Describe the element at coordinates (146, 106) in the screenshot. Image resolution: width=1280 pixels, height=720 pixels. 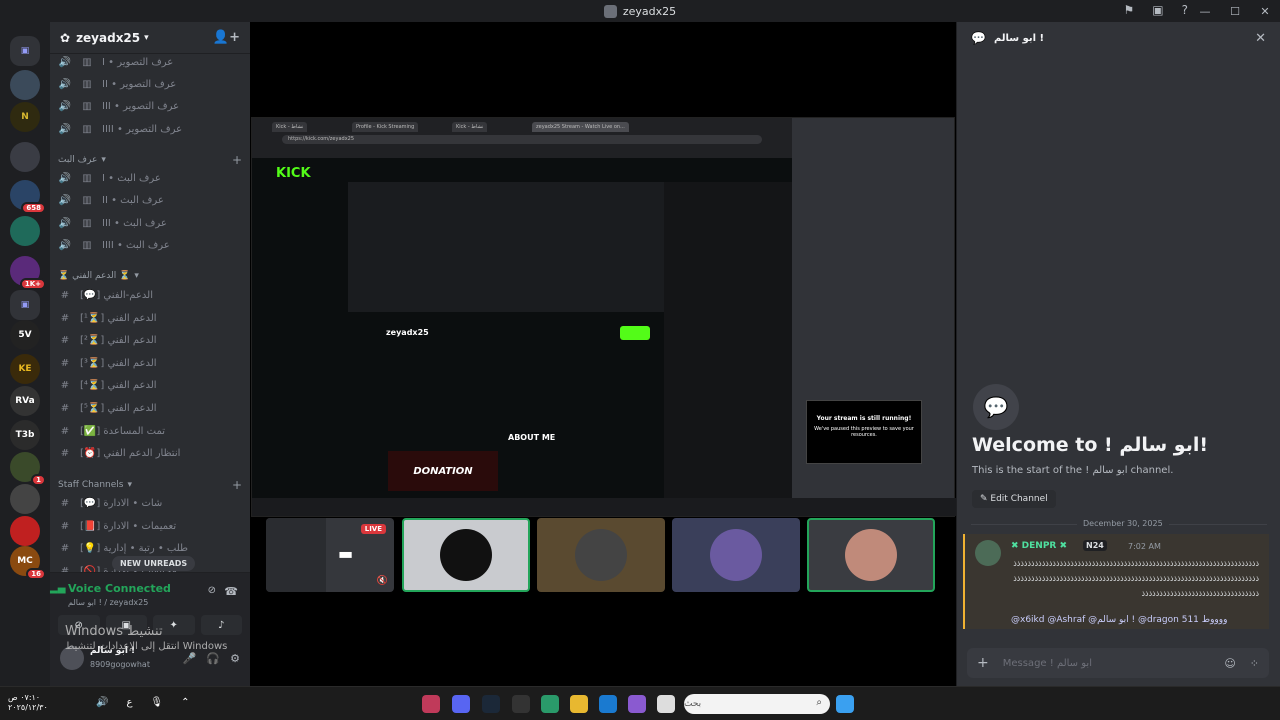
I see `voice-channel: 🔊 ▥ عرف التصوير • III` at that location.